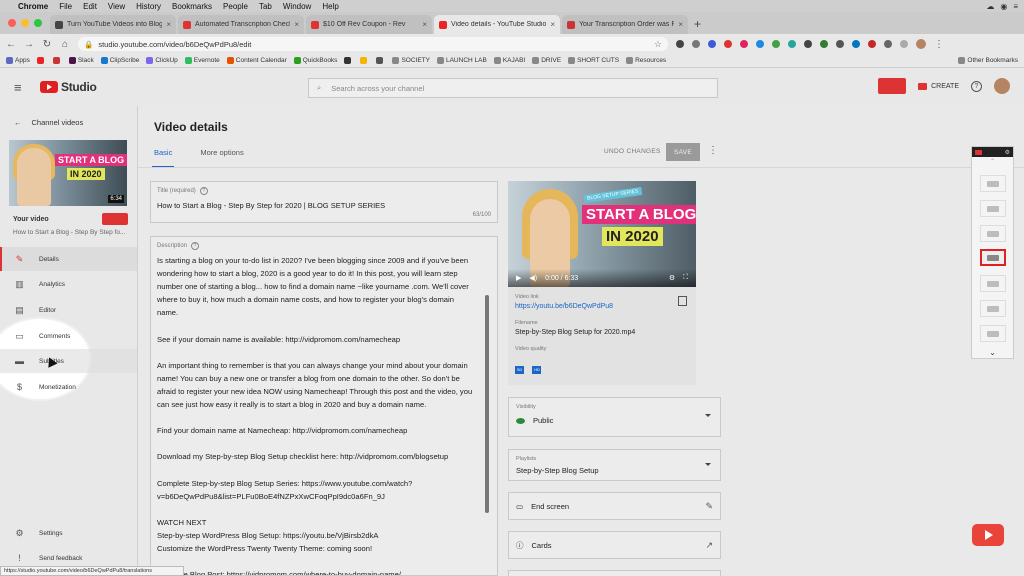 This screenshot has height=576, width=1024. Describe the element at coordinates (202, 60) in the screenshot. I see `bookmark-evernote: Evernote` at that location.